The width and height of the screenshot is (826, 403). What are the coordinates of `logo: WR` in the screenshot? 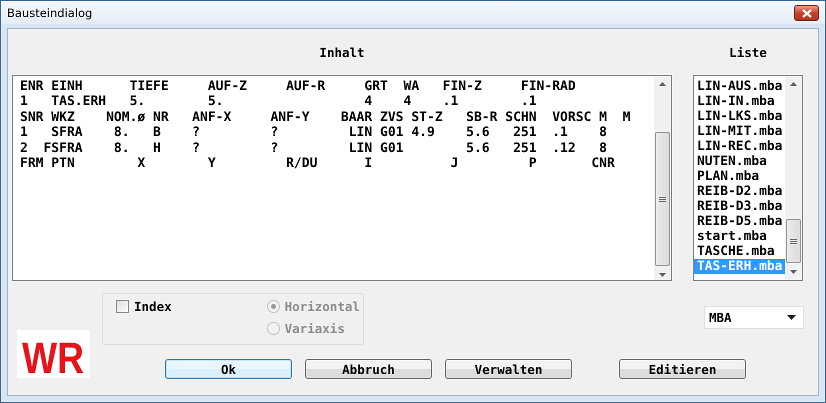 It's located at (53, 354).